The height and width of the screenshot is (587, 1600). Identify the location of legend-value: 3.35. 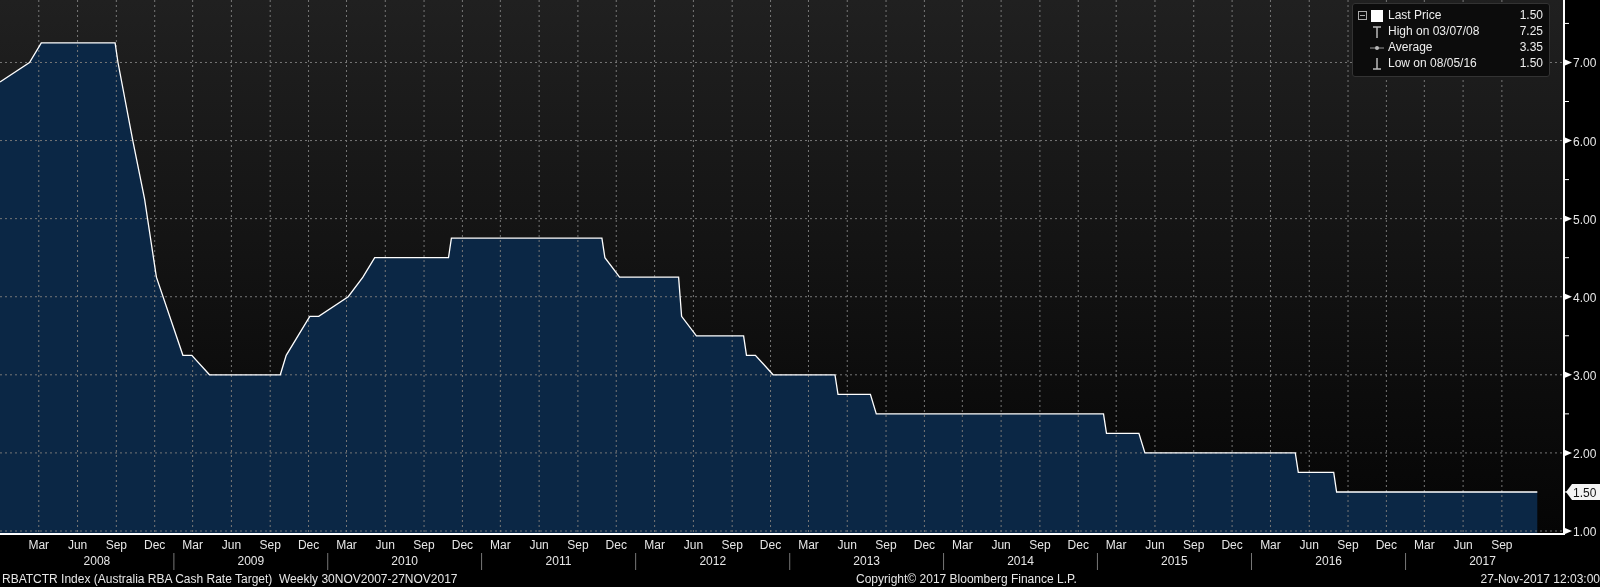
(1531, 47).